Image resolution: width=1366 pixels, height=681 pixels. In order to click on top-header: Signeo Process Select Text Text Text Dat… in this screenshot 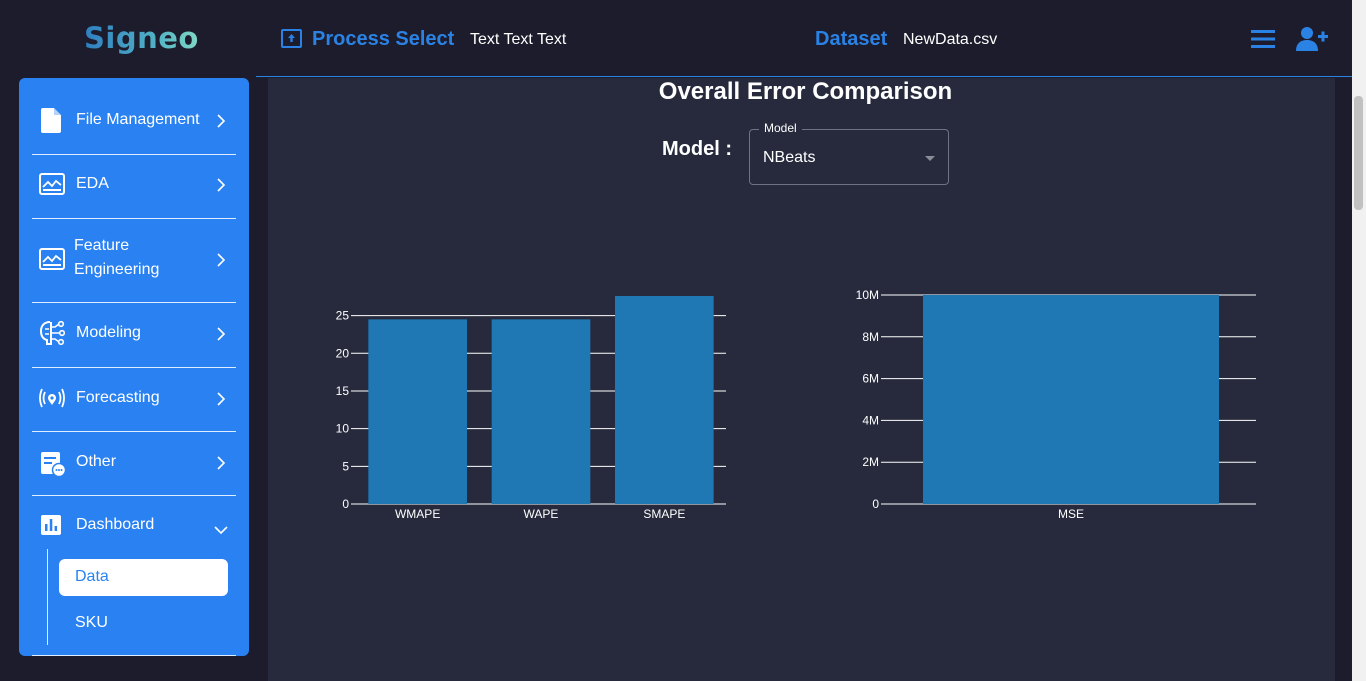, I will do `click(676, 39)`.